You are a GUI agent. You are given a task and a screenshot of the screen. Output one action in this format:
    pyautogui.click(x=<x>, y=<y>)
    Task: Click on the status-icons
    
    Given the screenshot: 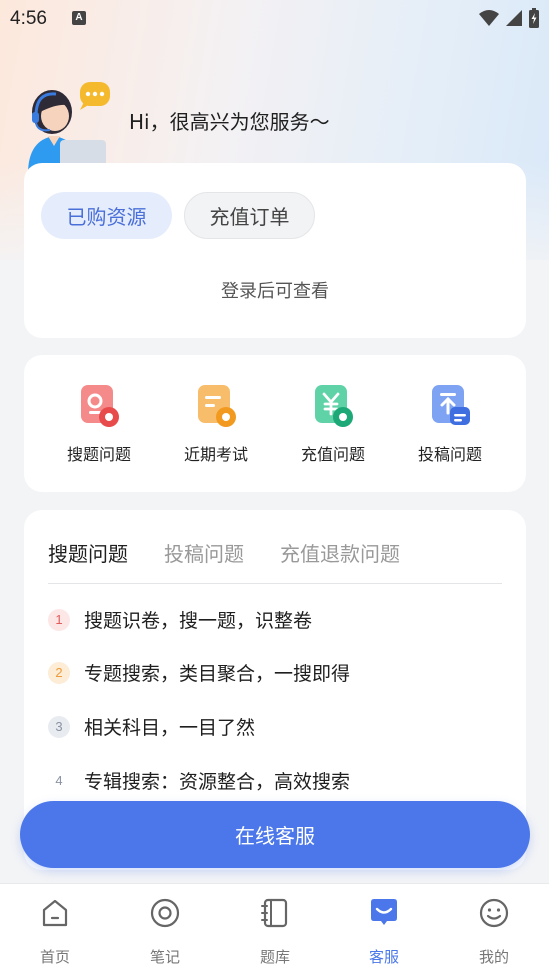 What is the action you would take?
    pyautogui.click(x=509, y=18)
    